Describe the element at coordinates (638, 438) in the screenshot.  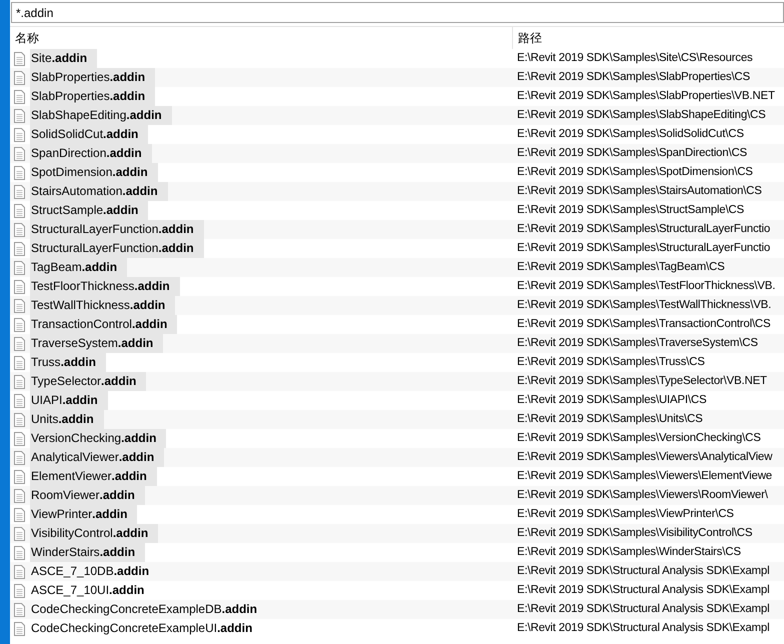
I see `file-path: E:\Revit 2019 SDK\Samples\VersionChecking\CS` at that location.